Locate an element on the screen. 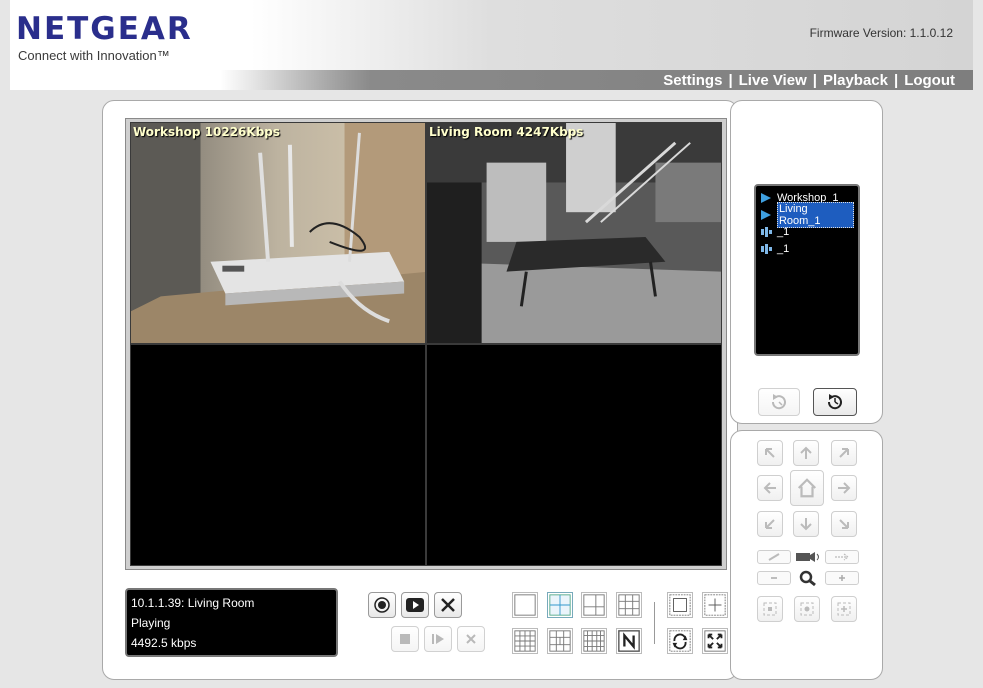 This screenshot has width=983, height=688. layout-3x3-icon is located at coordinates (629, 605).